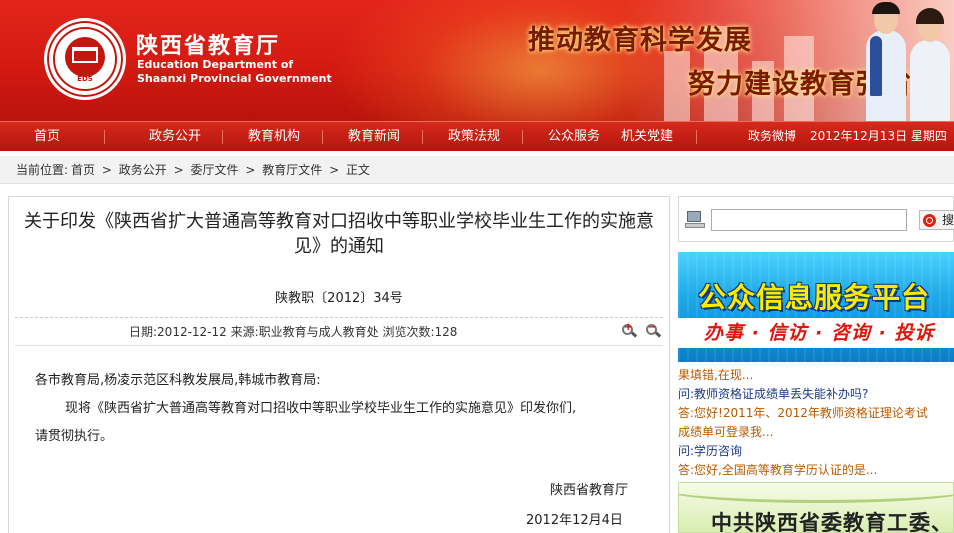 The width and height of the screenshot is (954, 533). What do you see at coordinates (816, 507) in the screenshot?
I see `party-committee-banner: 中共陕西省委教育工委、` at bounding box center [816, 507].